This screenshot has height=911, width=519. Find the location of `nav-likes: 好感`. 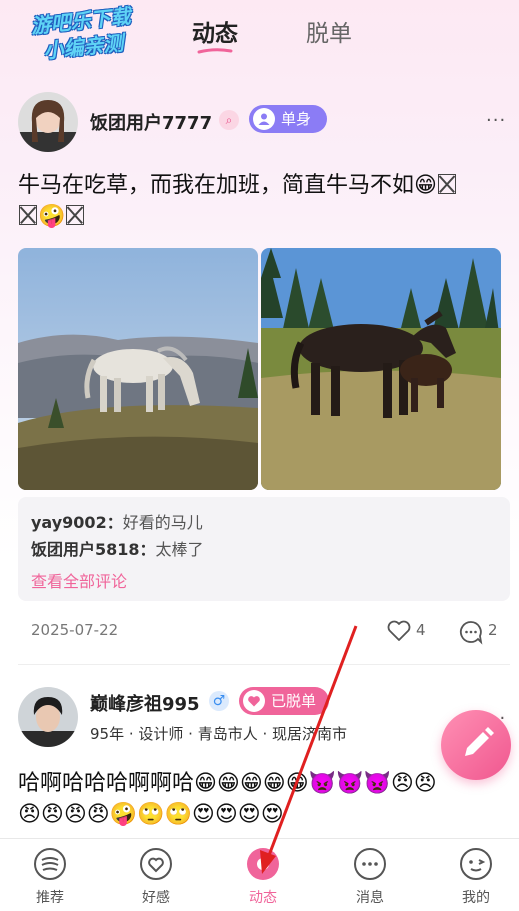

nav-likes: 好感 is located at coordinates (156, 877).